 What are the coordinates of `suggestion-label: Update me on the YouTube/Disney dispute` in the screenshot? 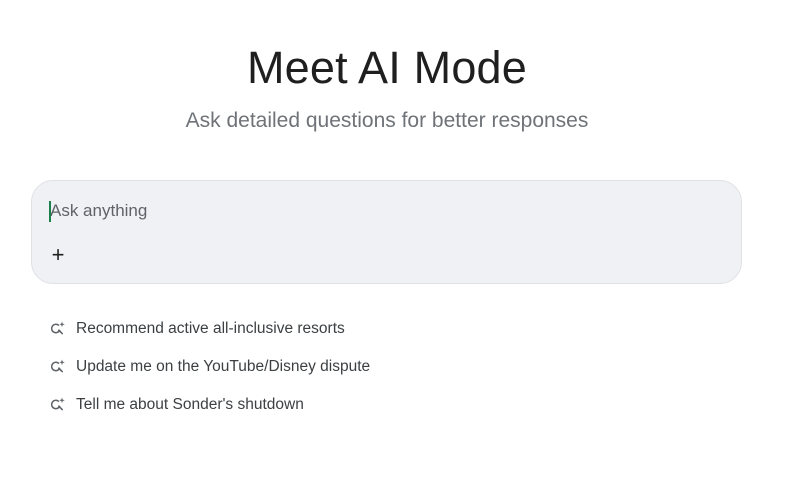 It's located at (223, 366).